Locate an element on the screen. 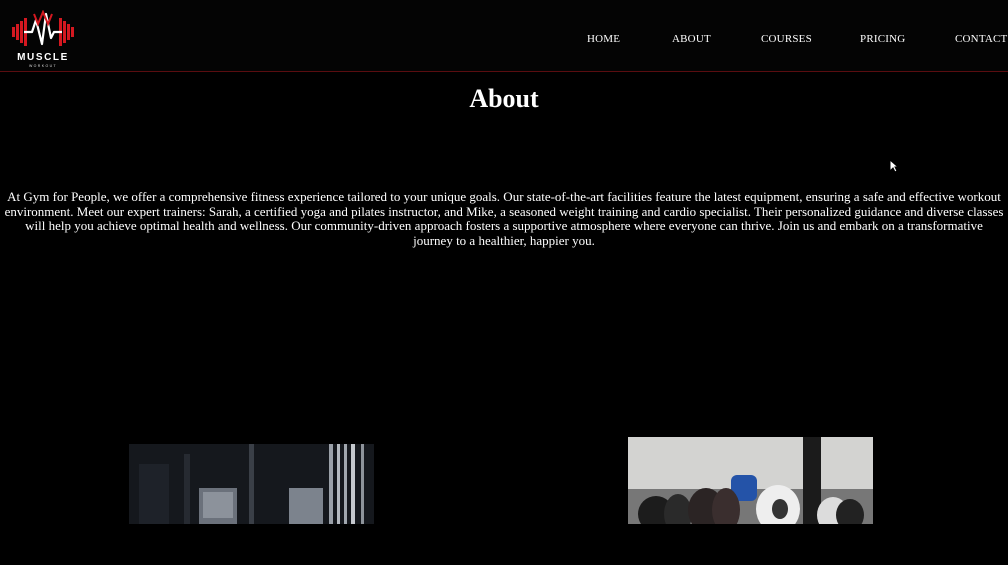  brand-tagline: WORKOUT is located at coordinates (43, 66).